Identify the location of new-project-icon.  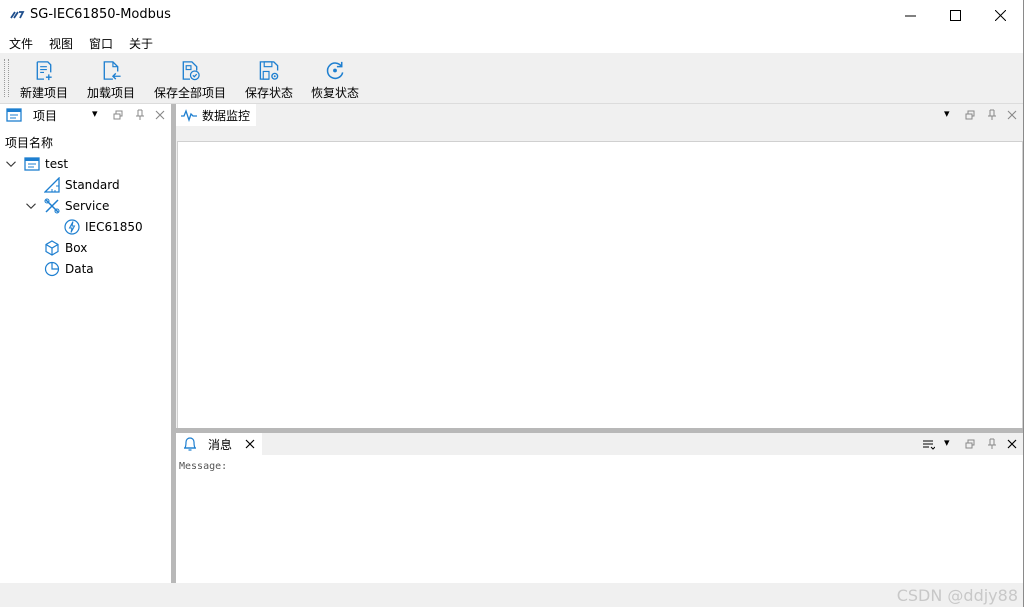
(44, 71).